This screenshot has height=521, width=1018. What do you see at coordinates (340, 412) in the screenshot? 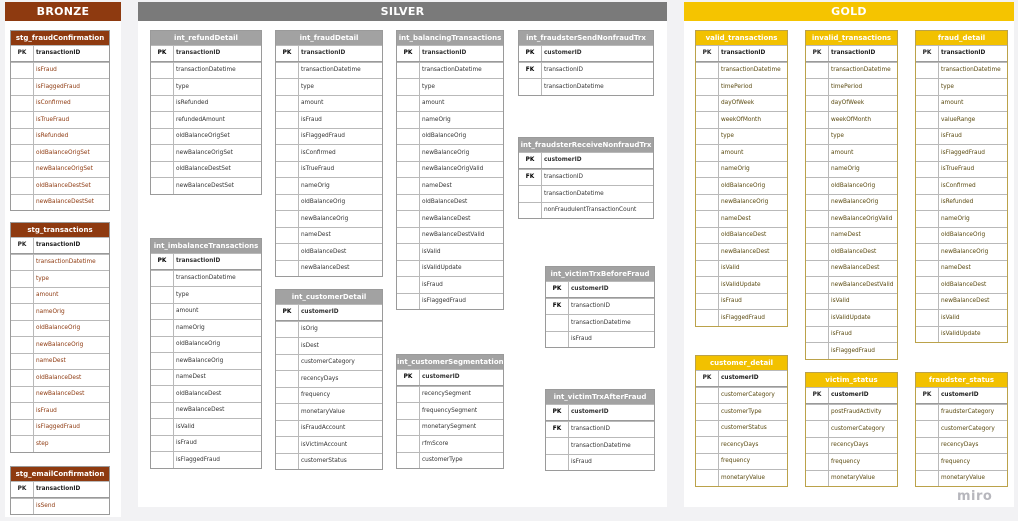
I see `field-name: monetaryValue` at bounding box center [340, 412].